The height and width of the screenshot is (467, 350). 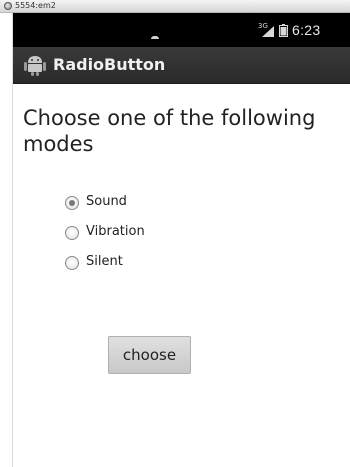 What do you see at coordinates (35, 66) in the screenshot?
I see `android-app-icon` at bounding box center [35, 66].